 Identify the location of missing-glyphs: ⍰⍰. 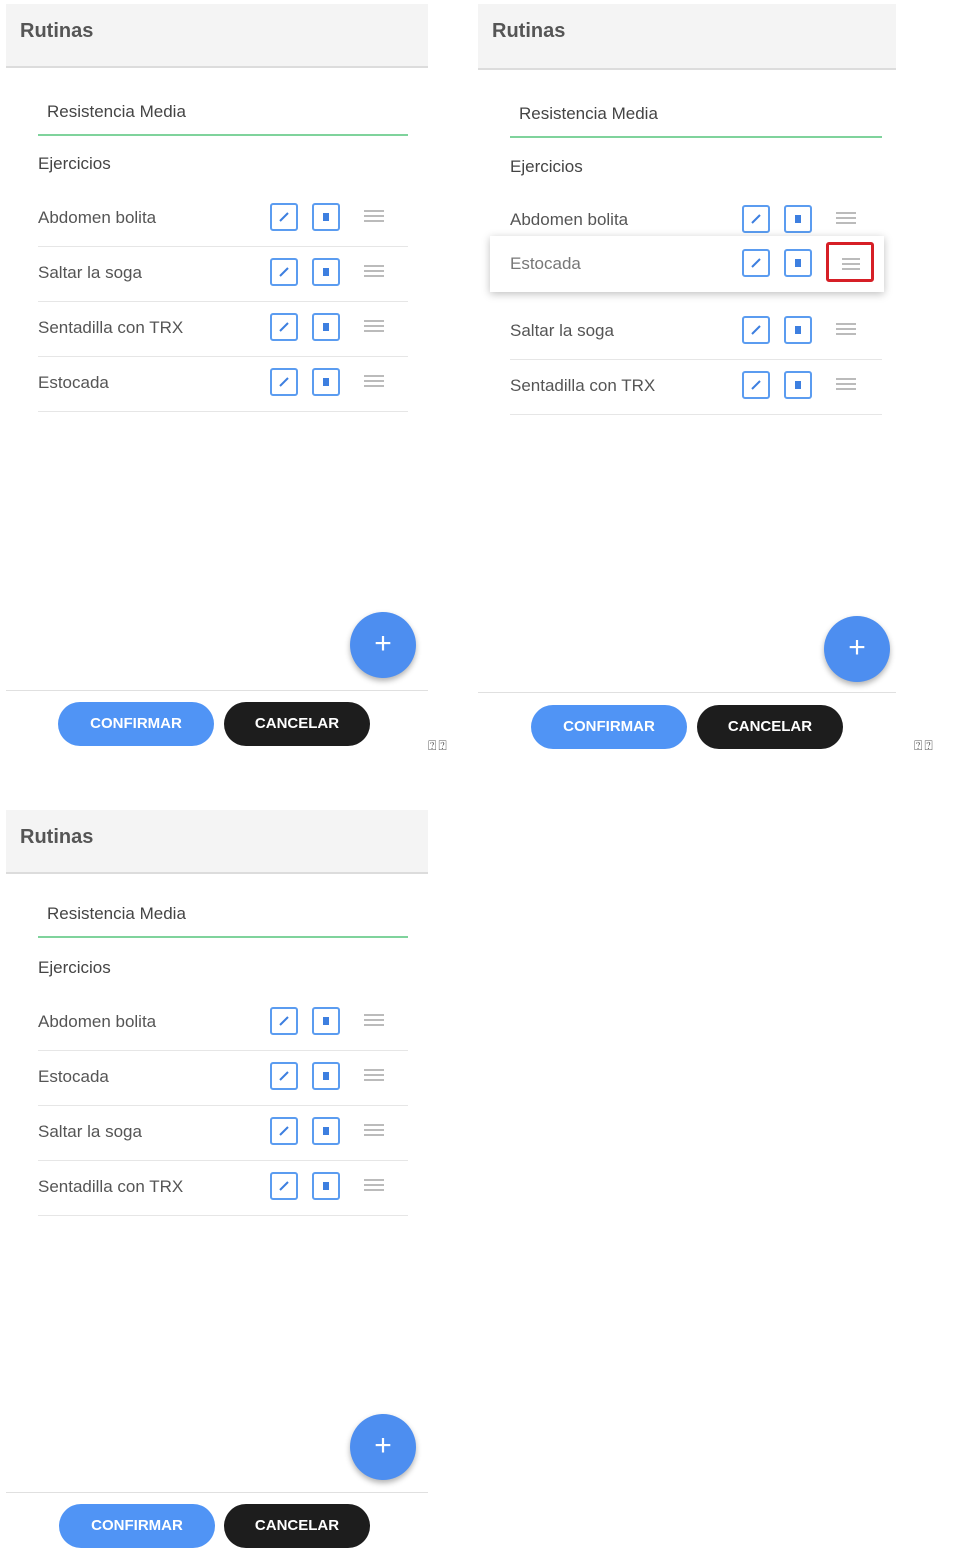
(924, 746).